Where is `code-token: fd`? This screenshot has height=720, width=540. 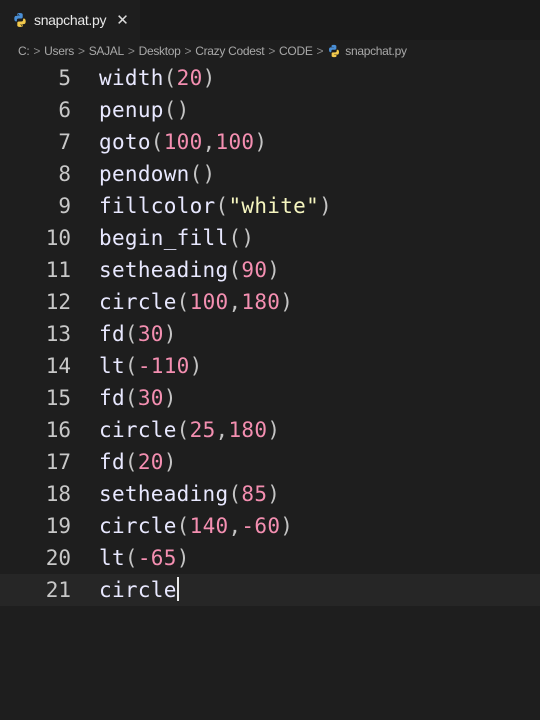 code-token: fd is located at coordinates (112, 334).